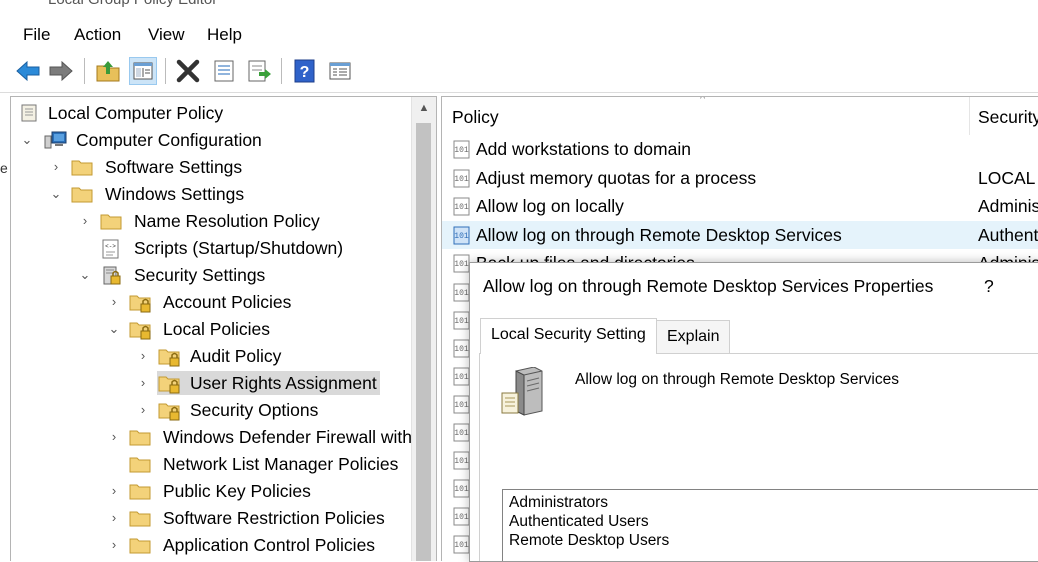  Describe the element at coordinates (1008, 116) in the screenshot. I see `column-header-security: Security` at that location.